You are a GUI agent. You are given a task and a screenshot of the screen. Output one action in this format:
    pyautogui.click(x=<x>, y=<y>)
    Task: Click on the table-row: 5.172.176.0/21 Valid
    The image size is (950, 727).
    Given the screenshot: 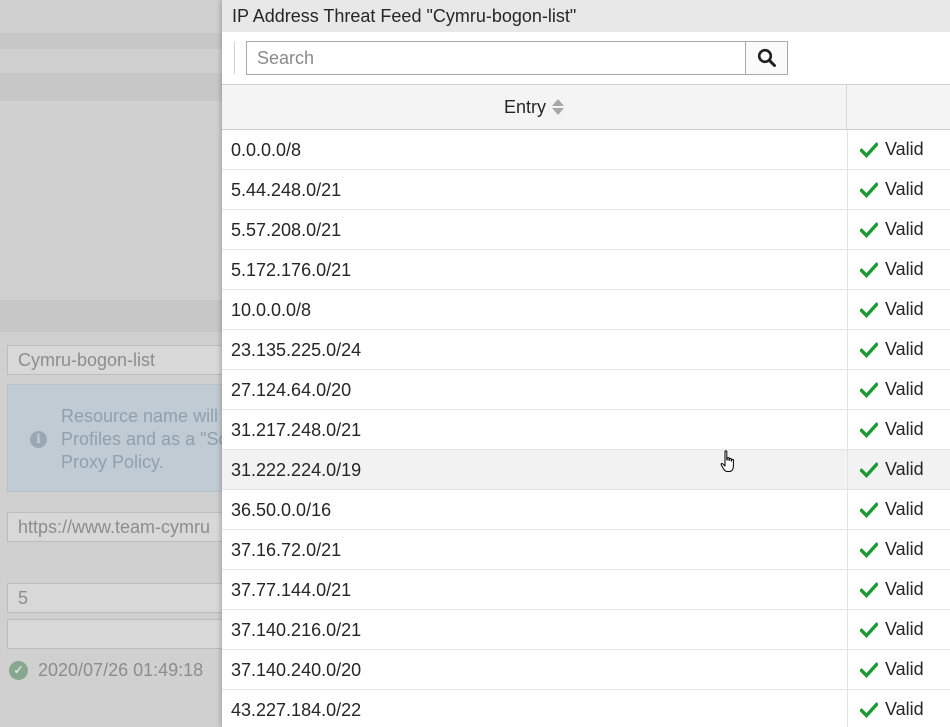 What is the action you would take?
    pyautogui.click(x=586, y=270)
    